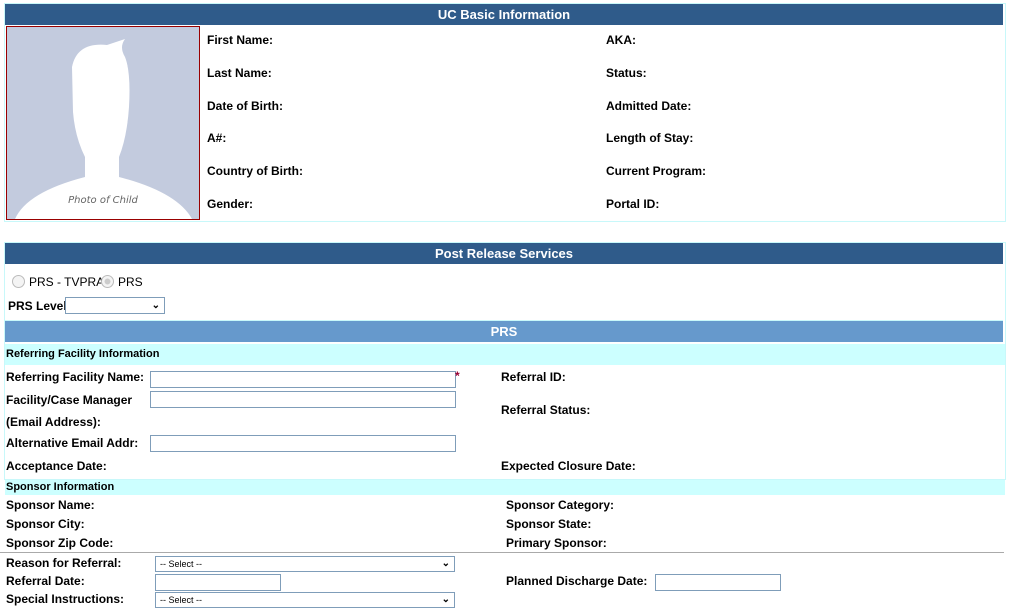  I want to click on special-instructions-label: Special Instructions:, so click(65, 599).